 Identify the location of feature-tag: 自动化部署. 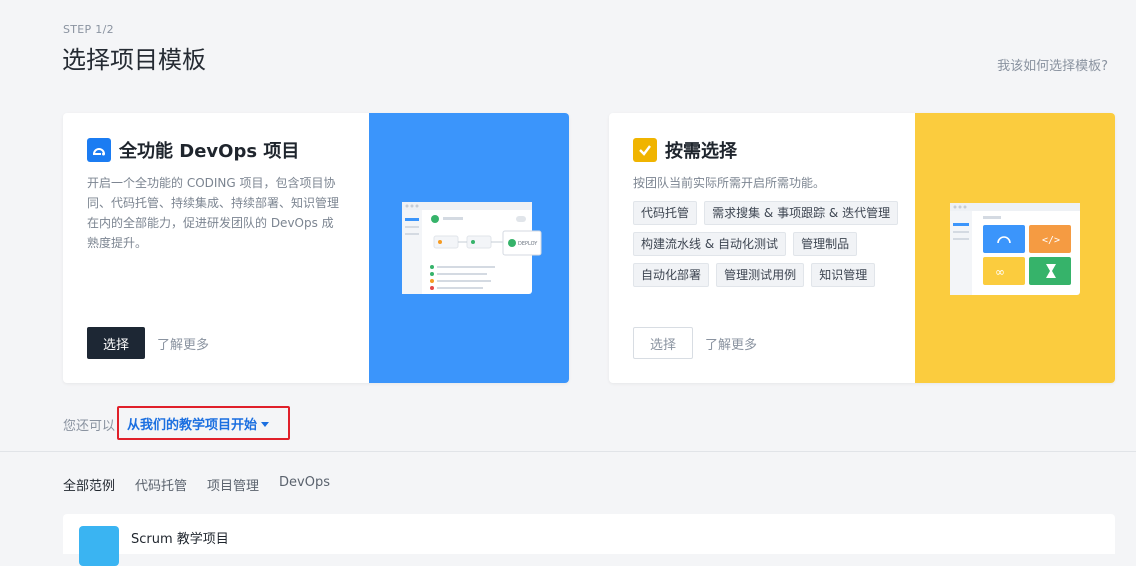
(671, 275).